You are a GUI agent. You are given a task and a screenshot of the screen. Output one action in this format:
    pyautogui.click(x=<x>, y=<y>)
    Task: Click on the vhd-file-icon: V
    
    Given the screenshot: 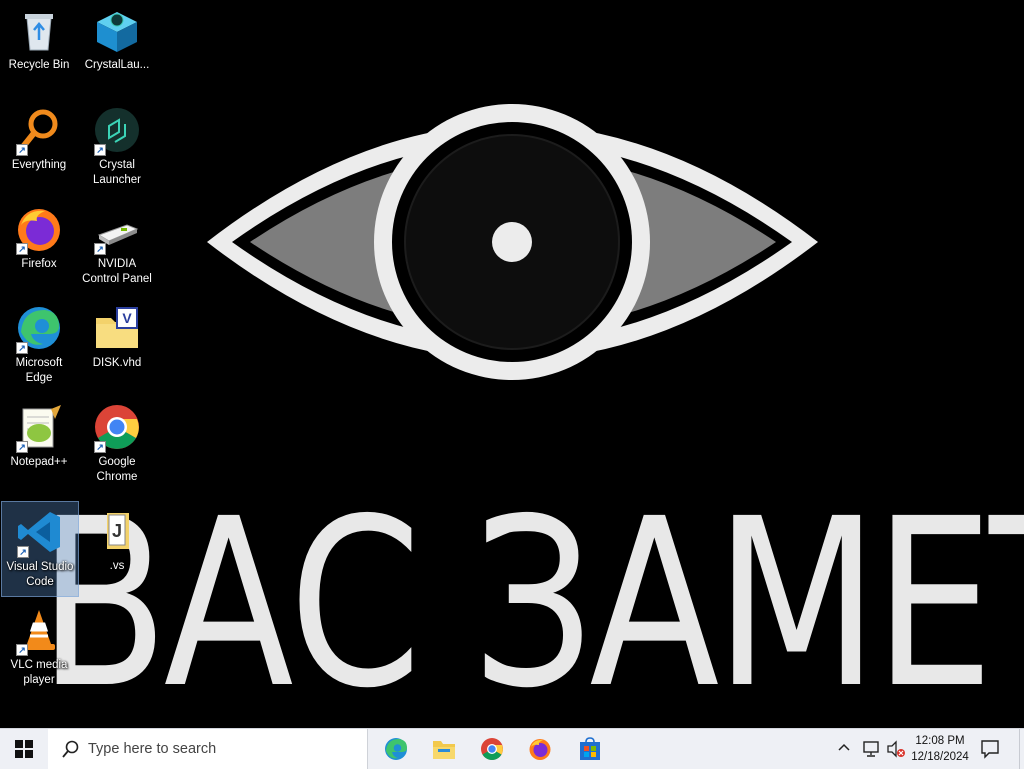 What is the action you would take?
    pyautogui.click(x=117, y=328)
    